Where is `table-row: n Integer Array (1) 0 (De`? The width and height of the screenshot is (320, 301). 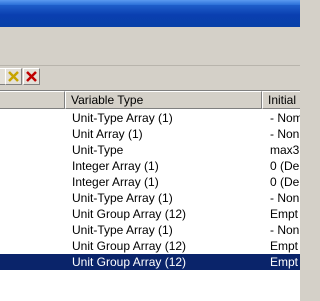 table-row: n Integer Array (1) 0 (De is located at coordinates (150, 182).